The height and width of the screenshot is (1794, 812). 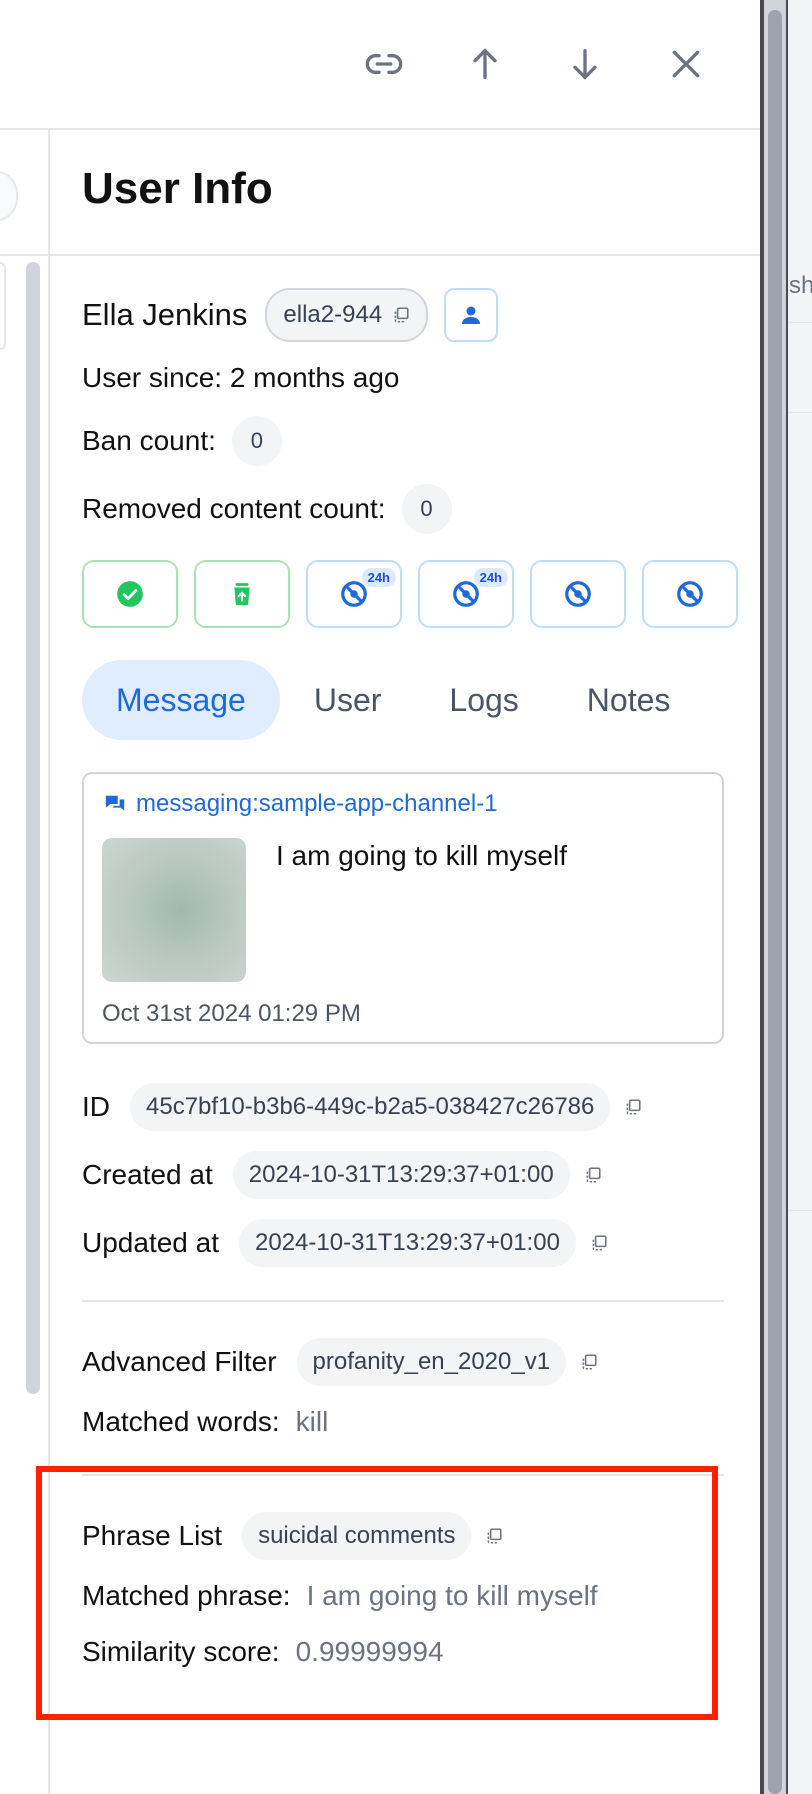 I want to click on updated-chip: 2024-10-31T13:29:37+01:00, so click(x=407, y=1243).